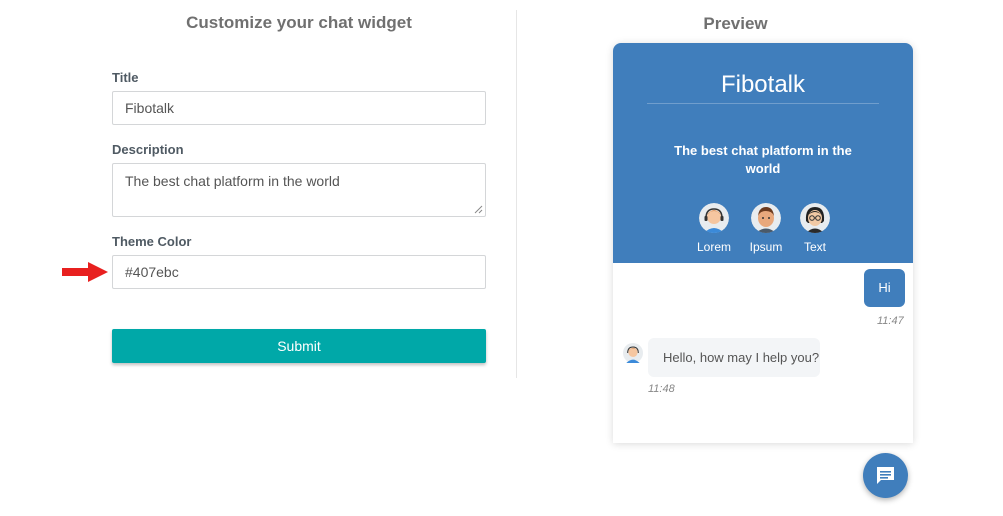 The image size is (1003, 516). I want to click on agent-text: Text, so click(815, 228).